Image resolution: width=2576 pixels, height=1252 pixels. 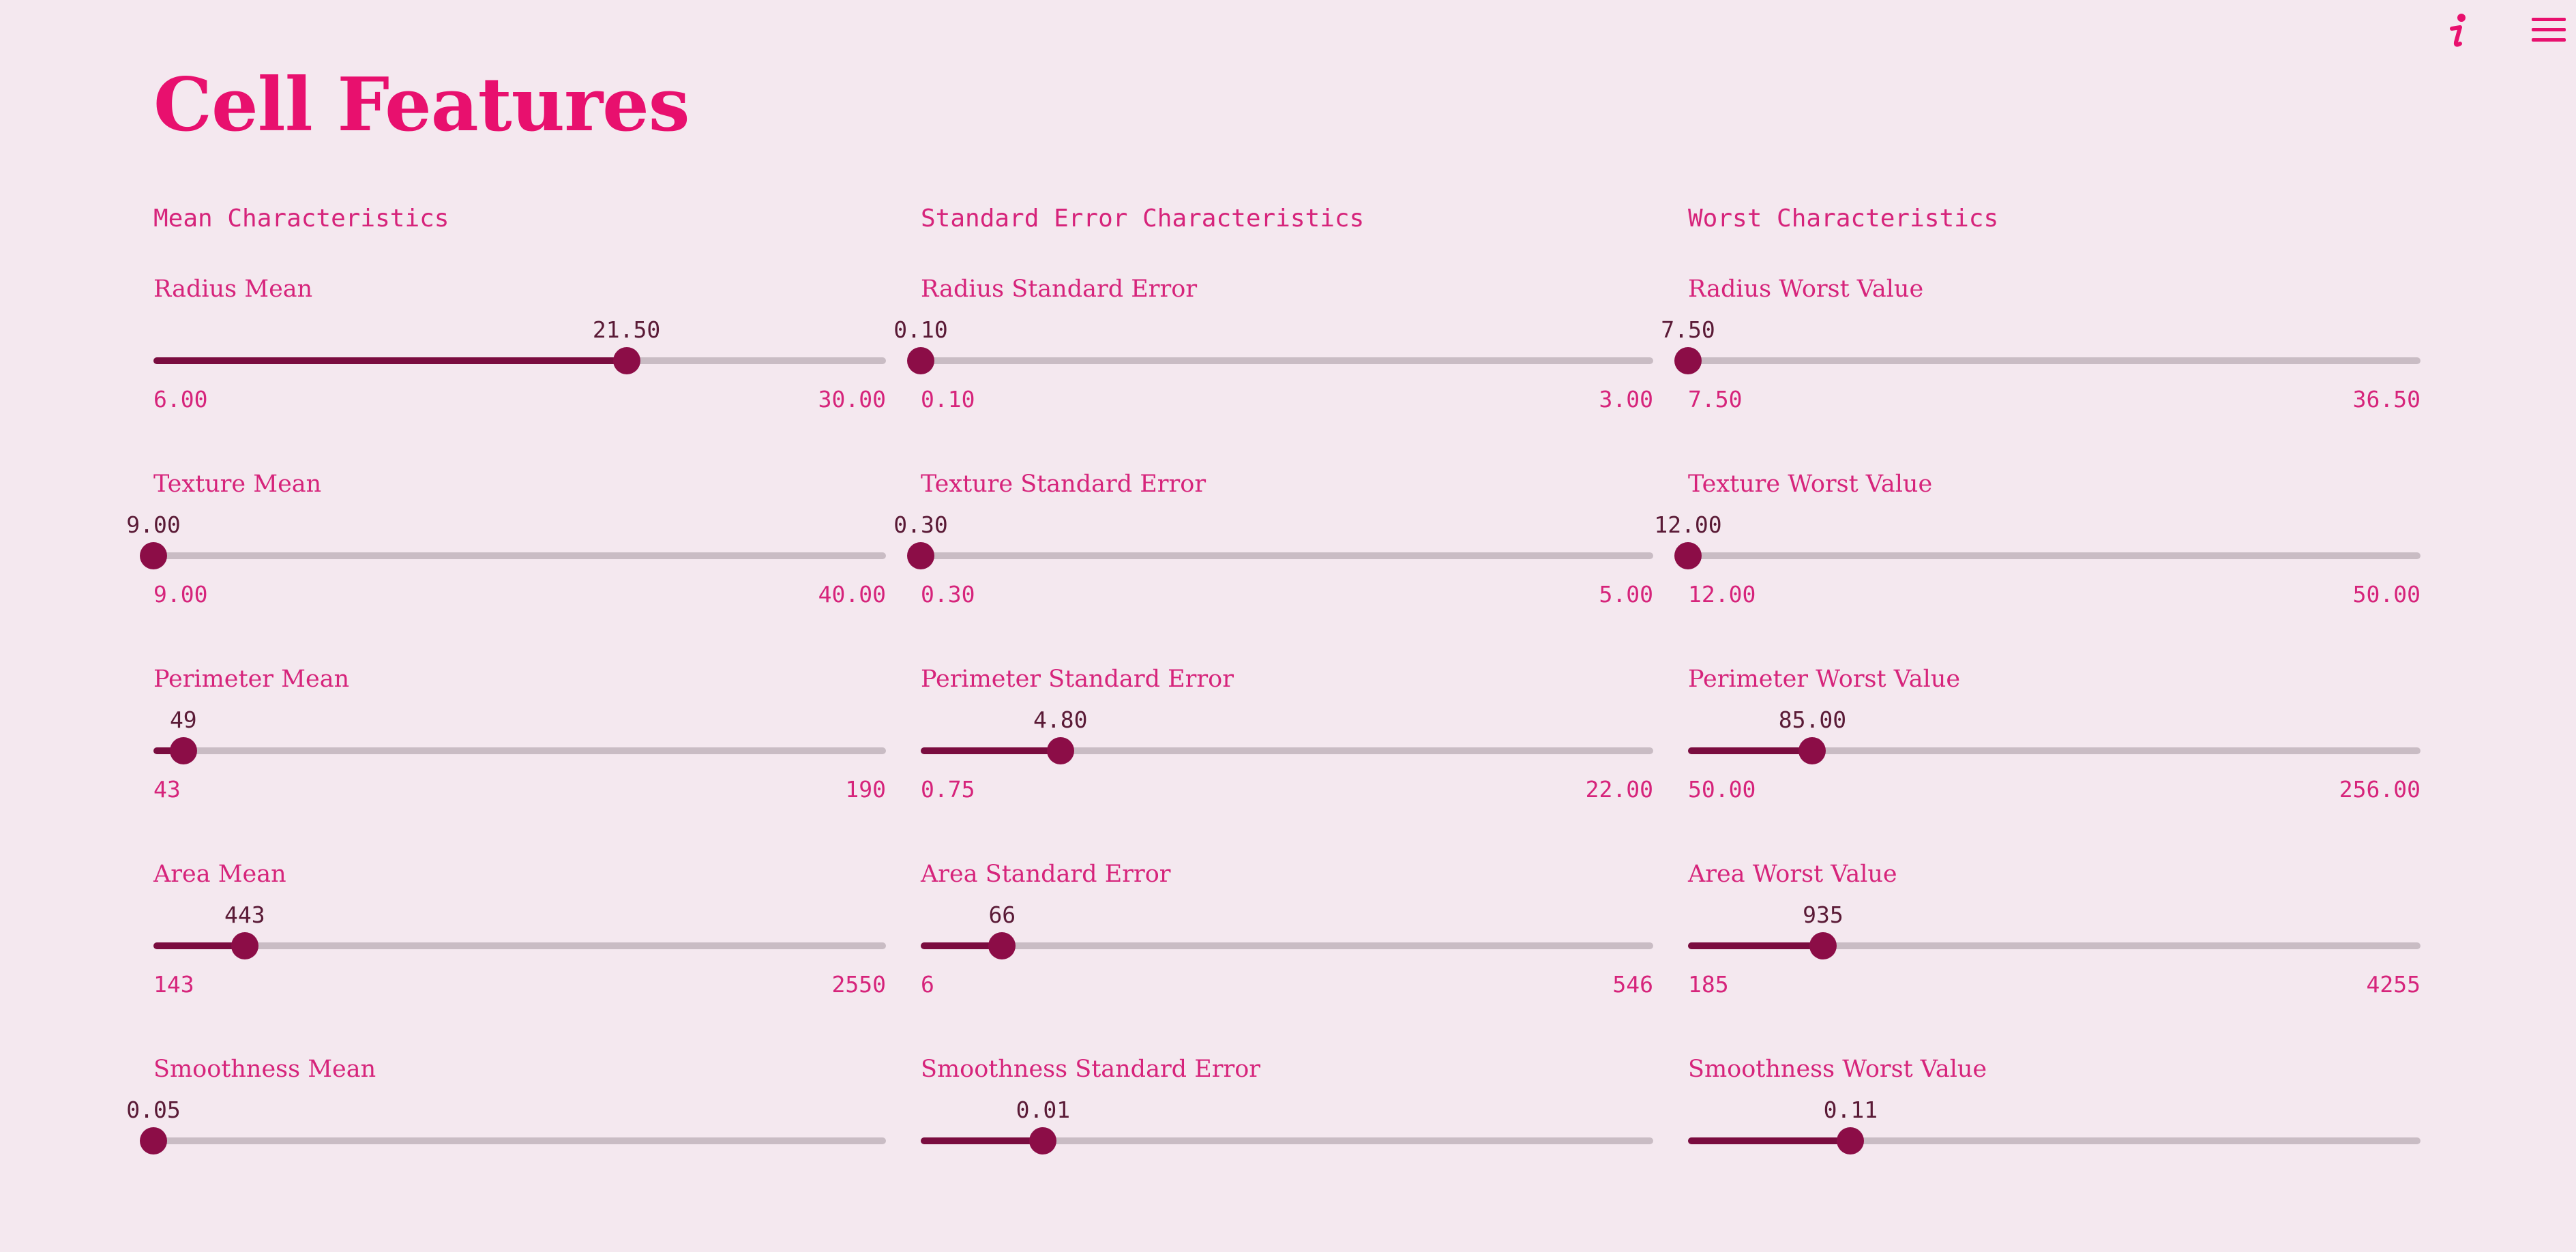 I want to click on slider-label: Perimeter Worst Value, so click(x=1824, y=679).